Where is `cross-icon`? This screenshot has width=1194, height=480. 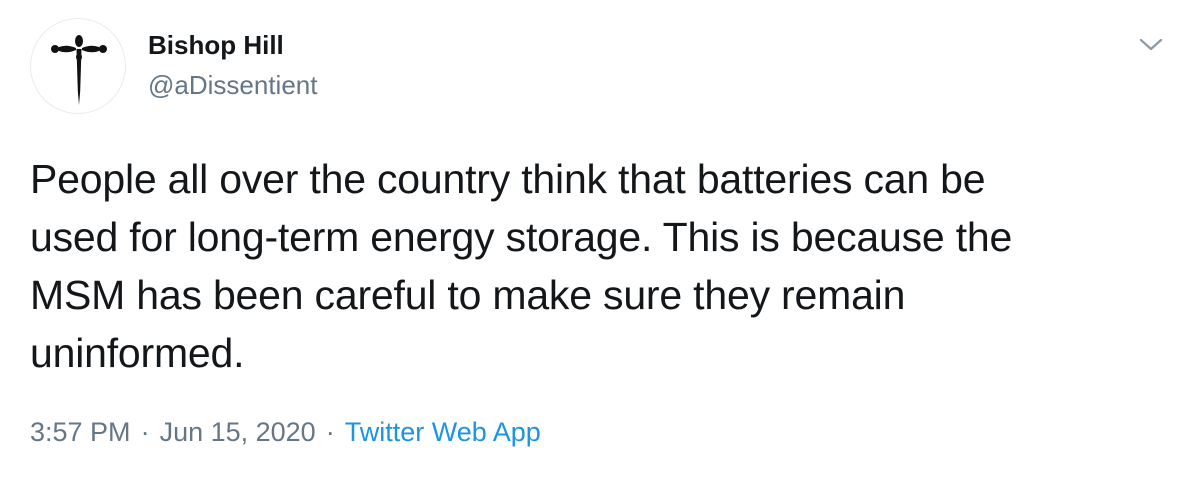 cross-icon is located at coordinates (79, 70).